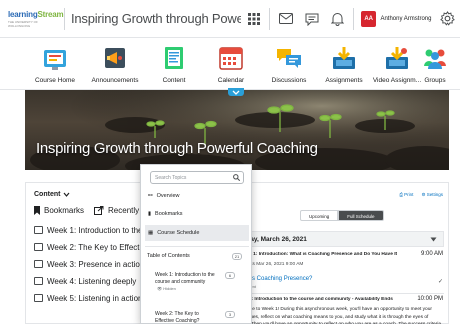 The image size is (460, 324). Describe the element at coordinates (435, 59) in the screenshot. I see `groups-icon` at that location.